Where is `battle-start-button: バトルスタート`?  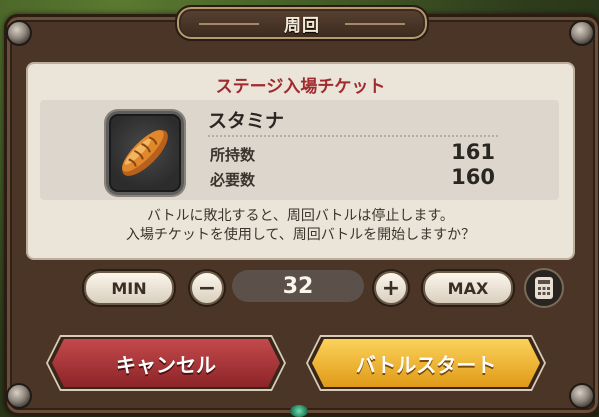
battle-start-button: バトルスタート is located at coordinates (426, 363).